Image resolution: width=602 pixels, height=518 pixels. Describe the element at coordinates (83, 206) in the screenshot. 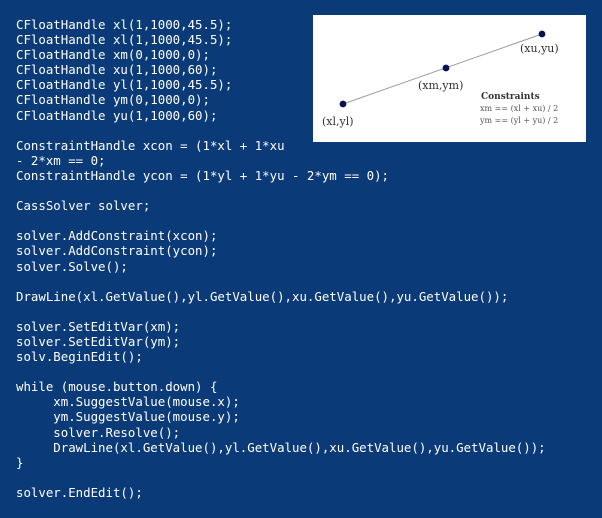

I see `code-line: CassSolver solver;` at that location.